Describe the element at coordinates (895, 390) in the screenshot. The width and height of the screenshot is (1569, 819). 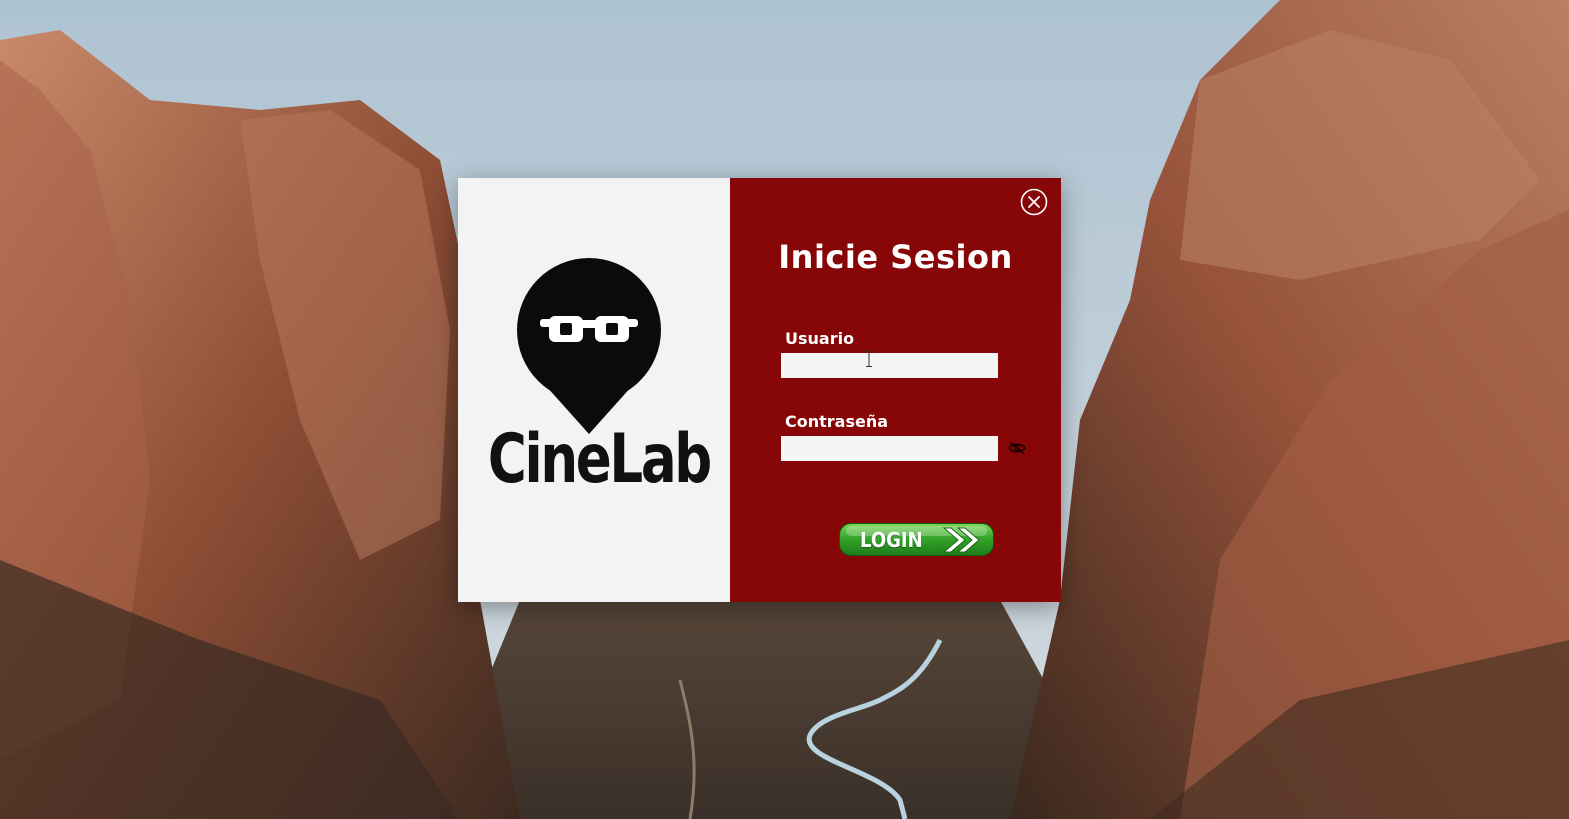
I see `login-form-panel: Inicie Sesion Usuario Contraseña LOGIN` at that location.